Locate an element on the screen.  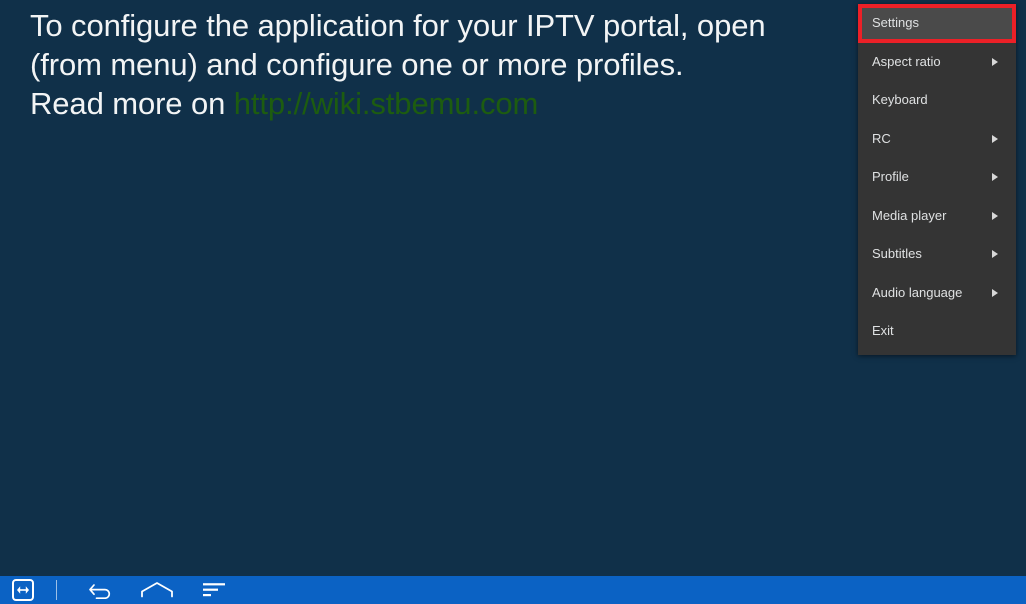
menu-item-label: Aspect ratio is located at coordinates (906, 61).